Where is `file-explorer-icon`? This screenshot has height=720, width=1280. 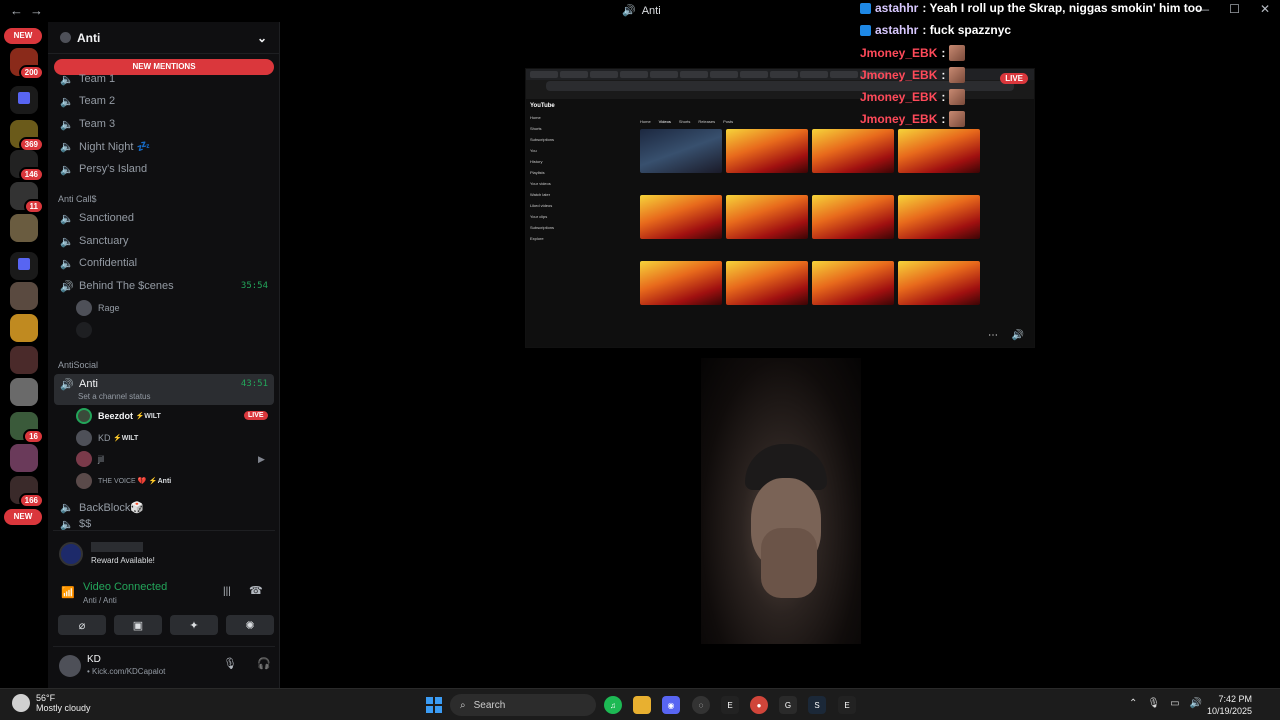 file-explorer-icon is located at coordinates (642, 705).